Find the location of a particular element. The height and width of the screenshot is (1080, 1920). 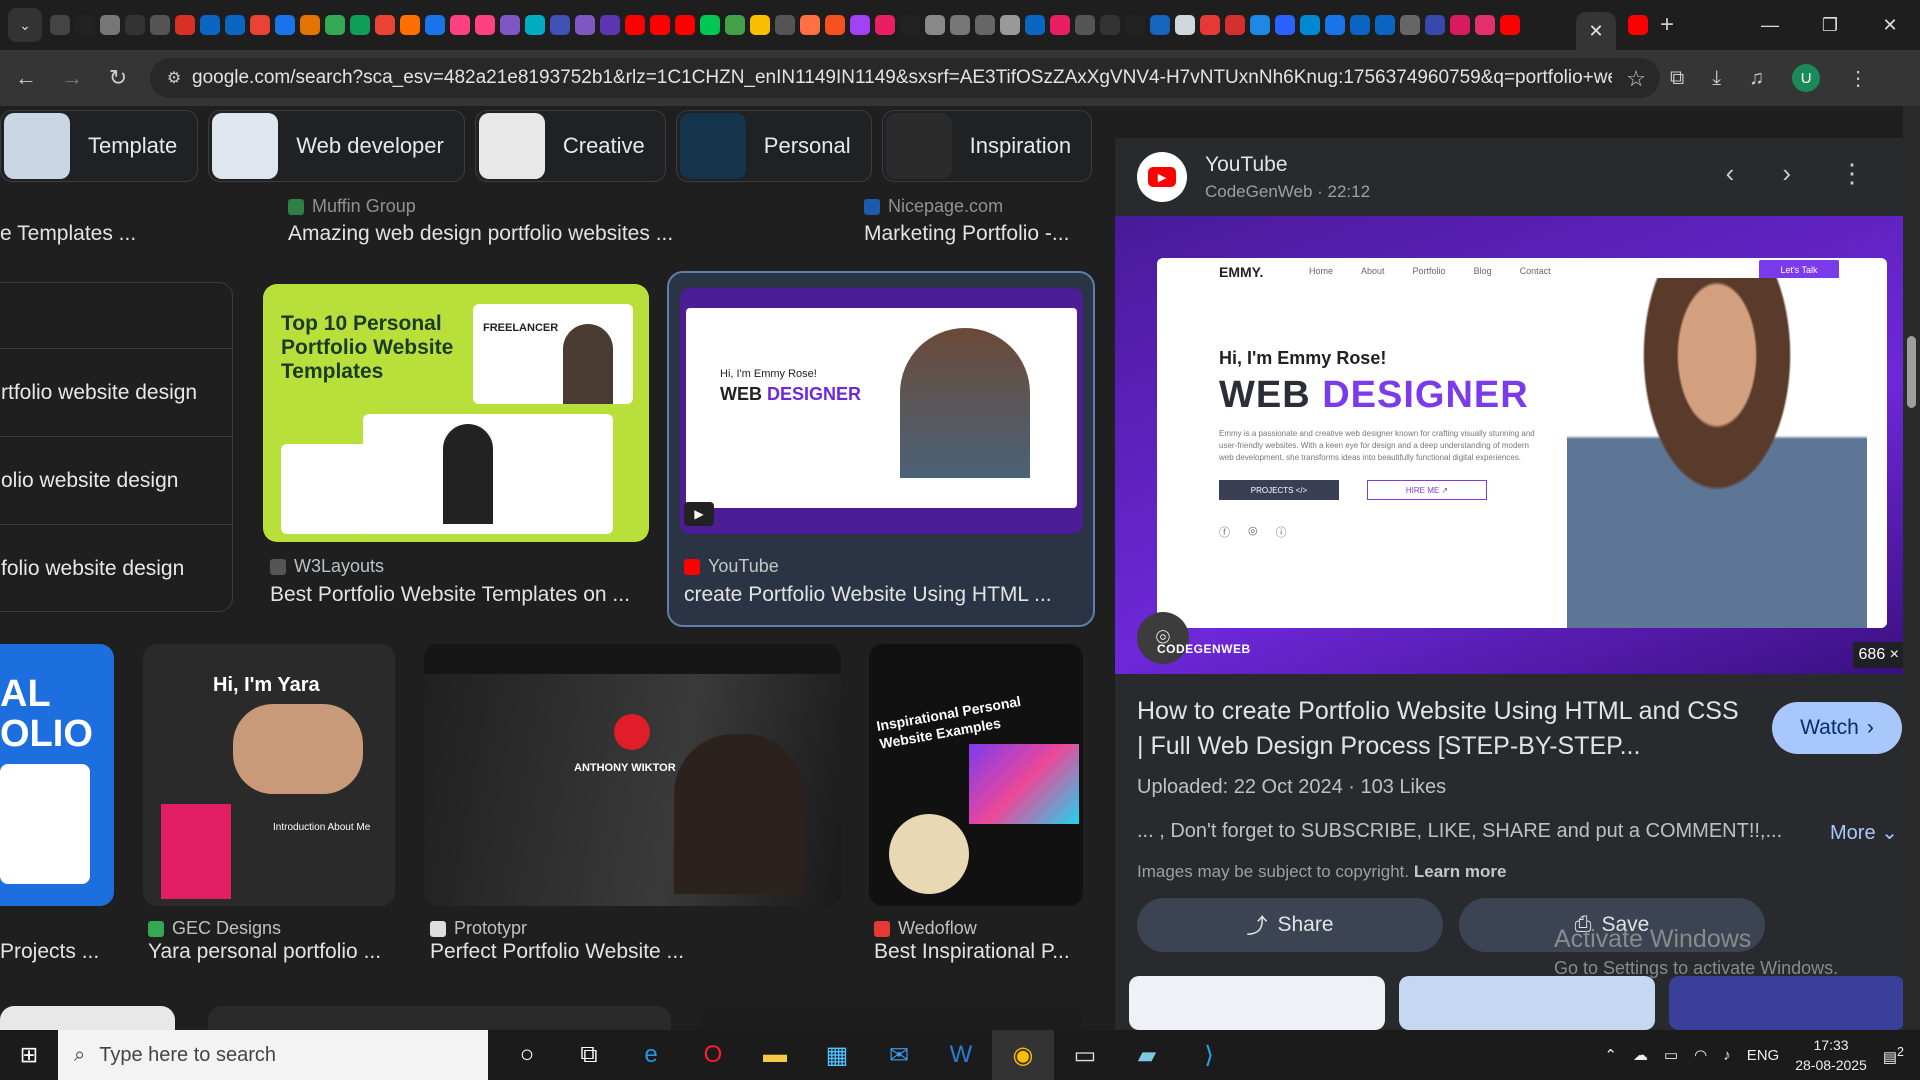

profile-avatar: U is located at coordinates (1806, 78).